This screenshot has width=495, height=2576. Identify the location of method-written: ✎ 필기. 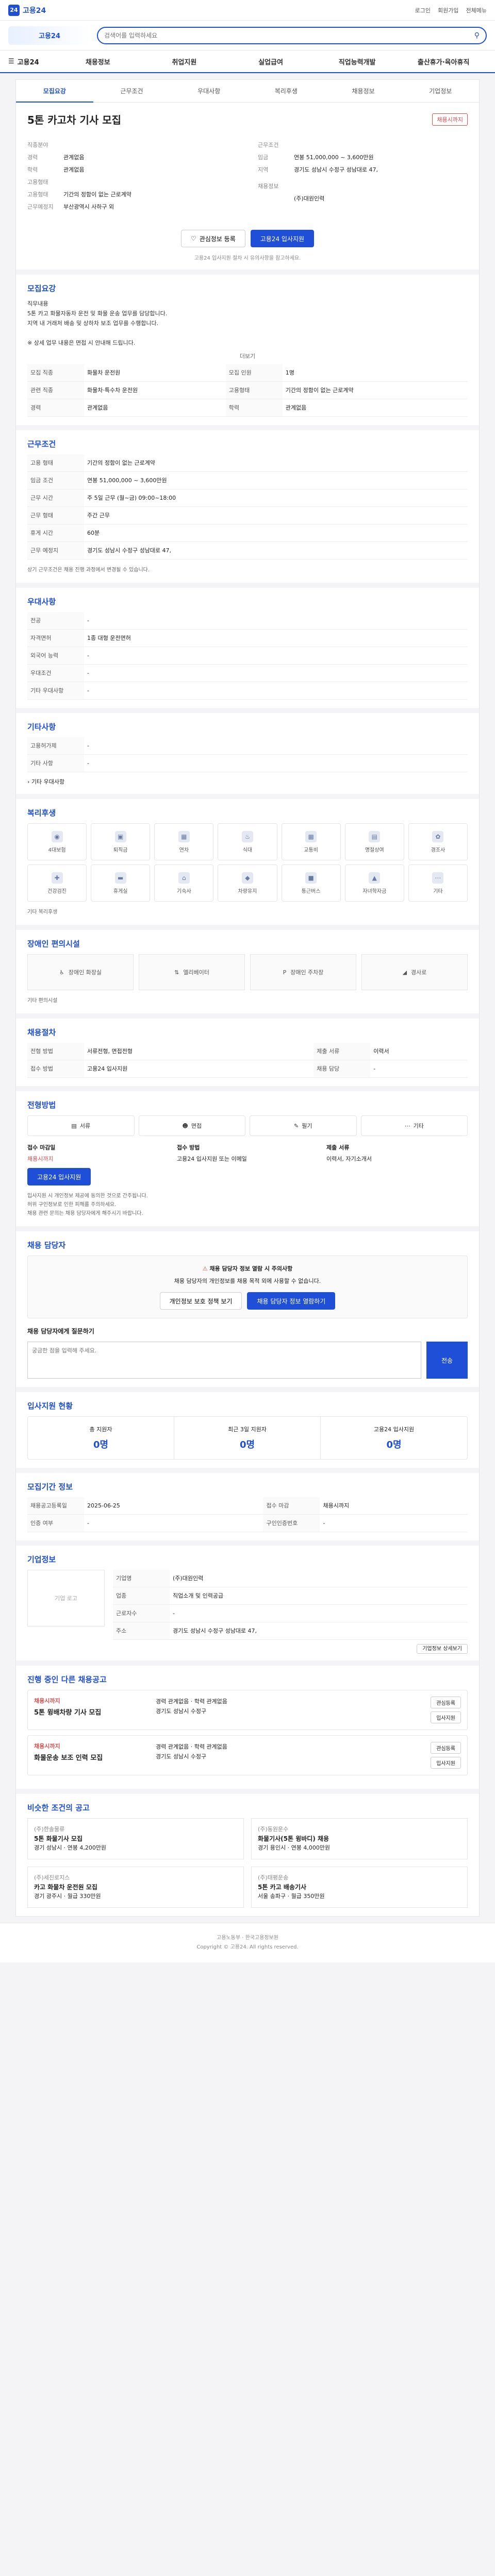
(303, 1125).